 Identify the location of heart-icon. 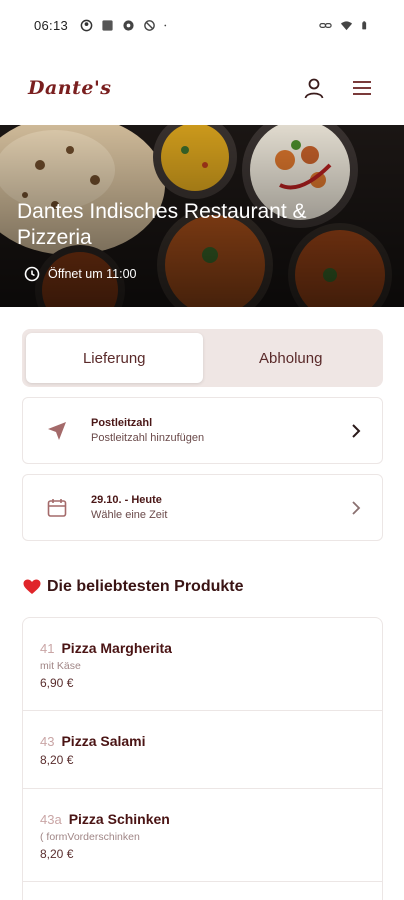
(32, 586).